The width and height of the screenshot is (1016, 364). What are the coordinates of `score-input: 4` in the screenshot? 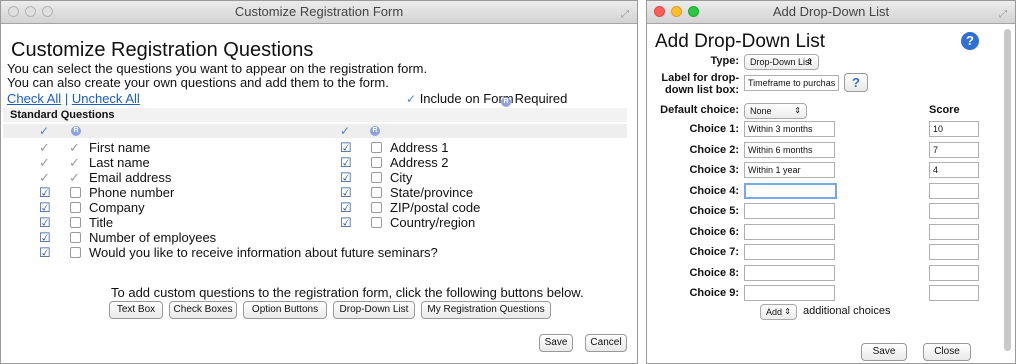 It's located at (954, 170).